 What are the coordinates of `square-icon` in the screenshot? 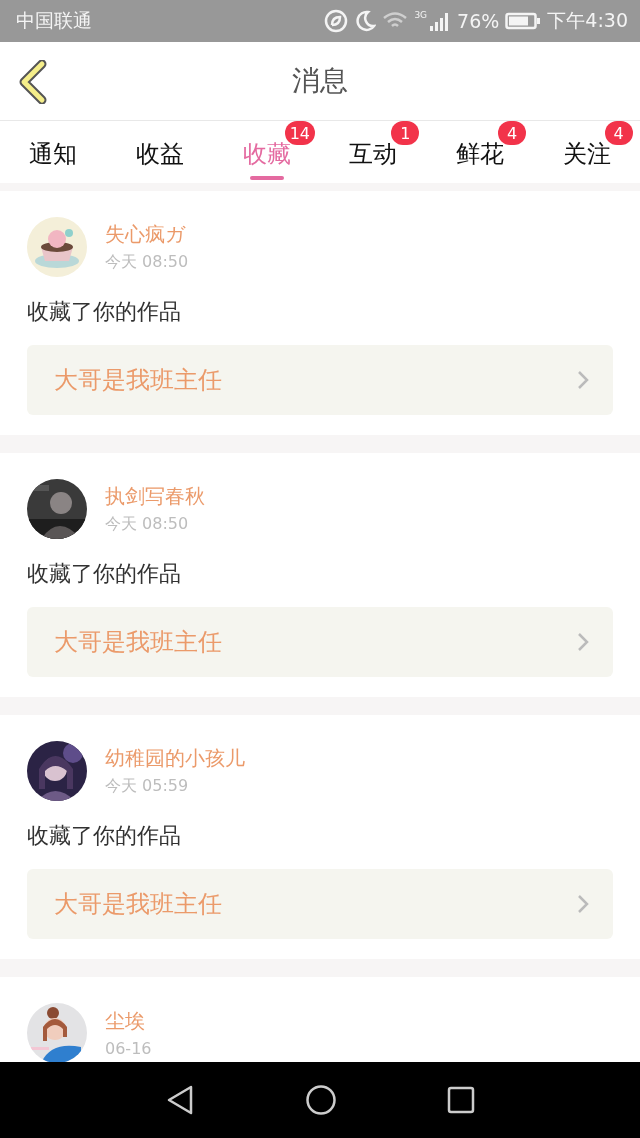 It's located at (461, 1100).